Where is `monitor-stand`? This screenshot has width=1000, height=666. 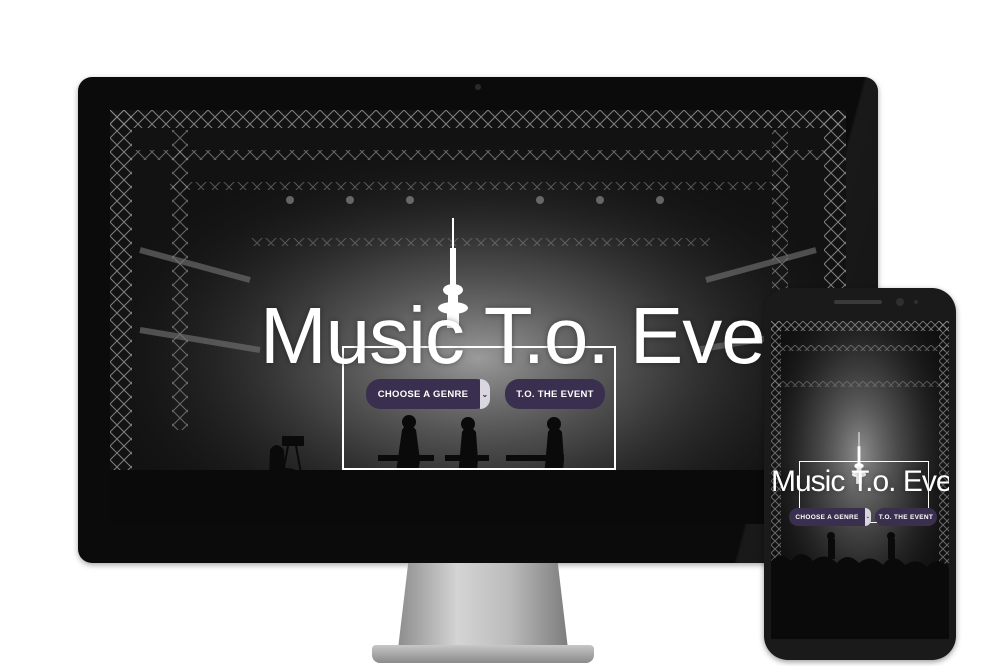 monitor-stand is located at coordinates (483, 606).